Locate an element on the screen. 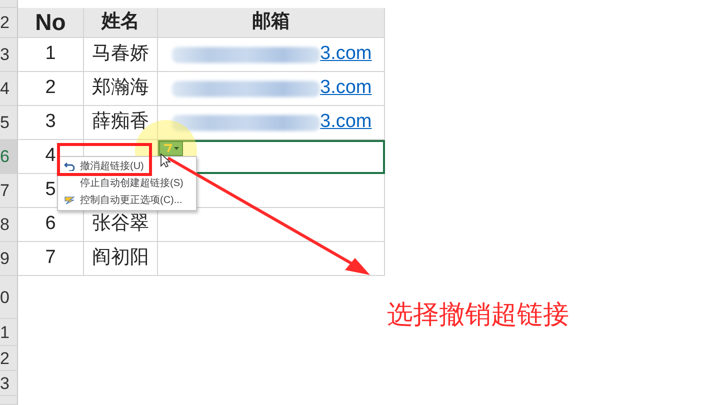 This screenshot has width=712, height=405. table-cell: 马春娇 is located at coordinates (121, 55).